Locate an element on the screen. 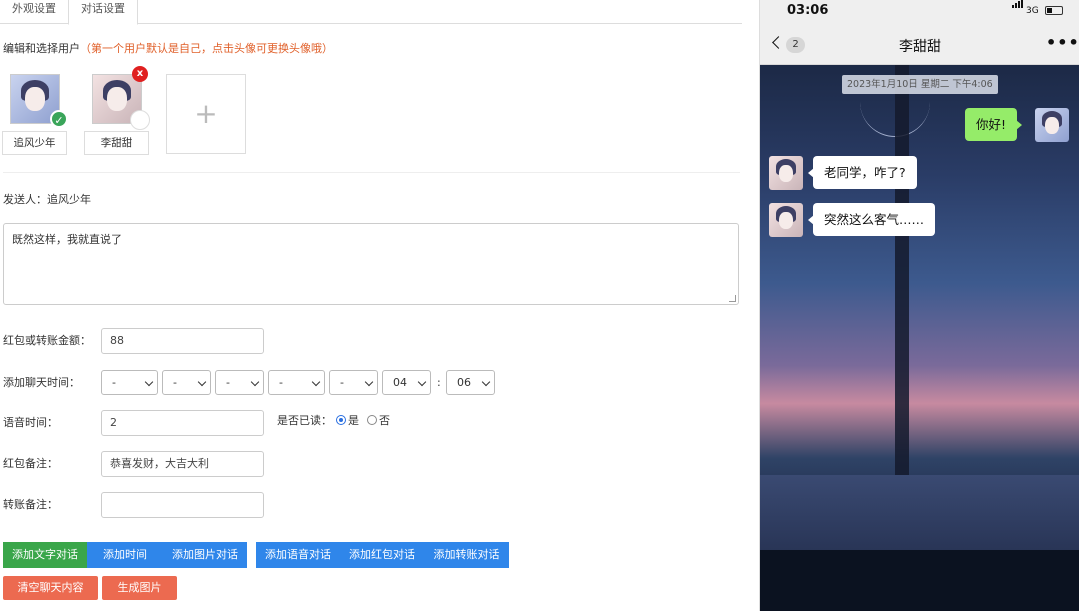 This screenshot has width=1080, height=611. read-label: 是否已读： is located at coordinates (304, 420).